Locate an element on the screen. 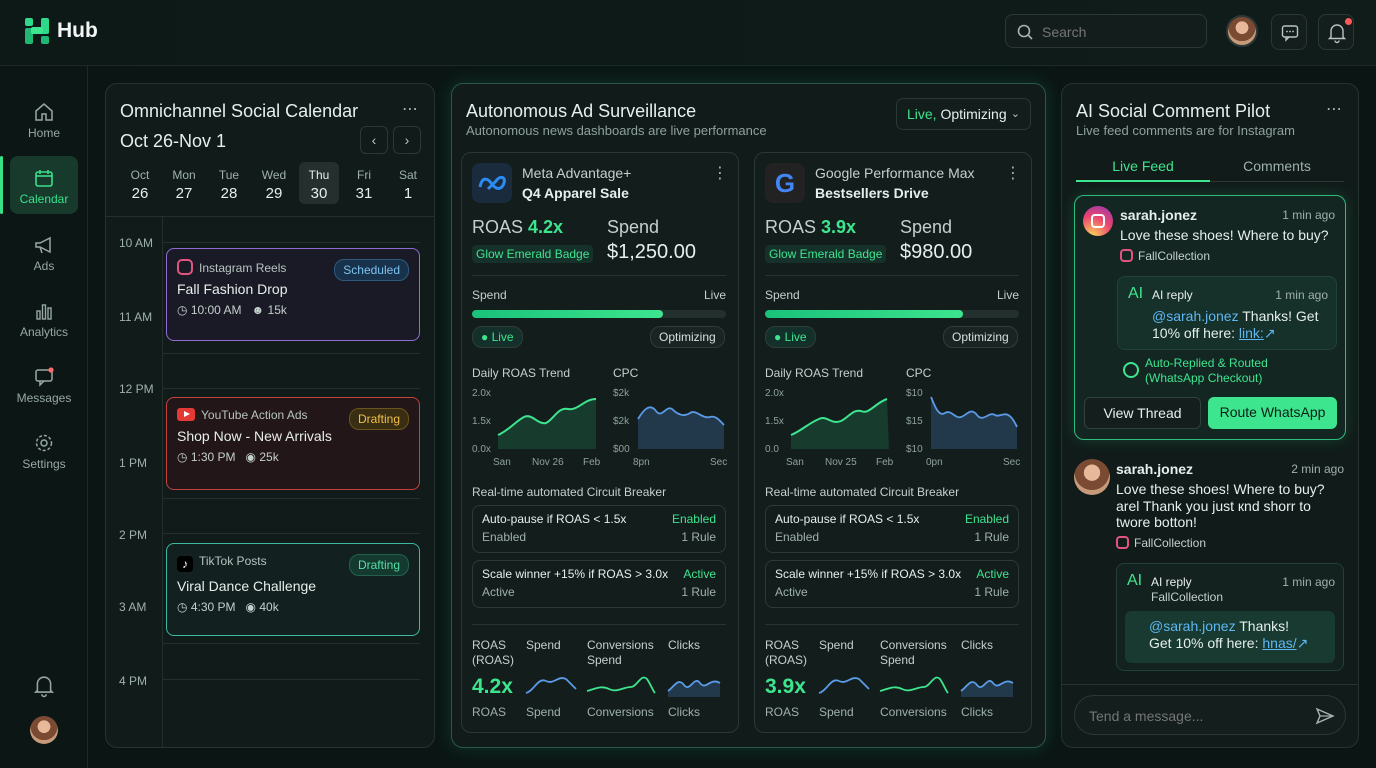  comment-time: 2 min ago is located at coordinates (1317, 469).